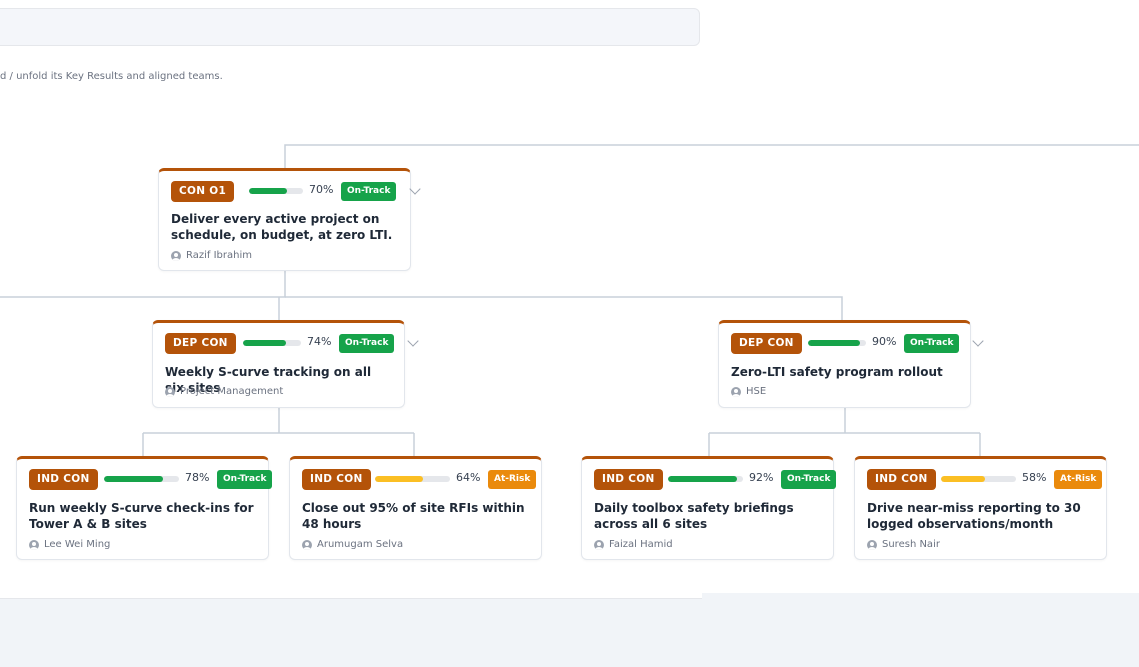 This screenshot has height=667, width=1139. What do you see at coordinates (197, 477) in the screenshot?
I see `progress-percent: 78%` at bounding box center [197, 477].